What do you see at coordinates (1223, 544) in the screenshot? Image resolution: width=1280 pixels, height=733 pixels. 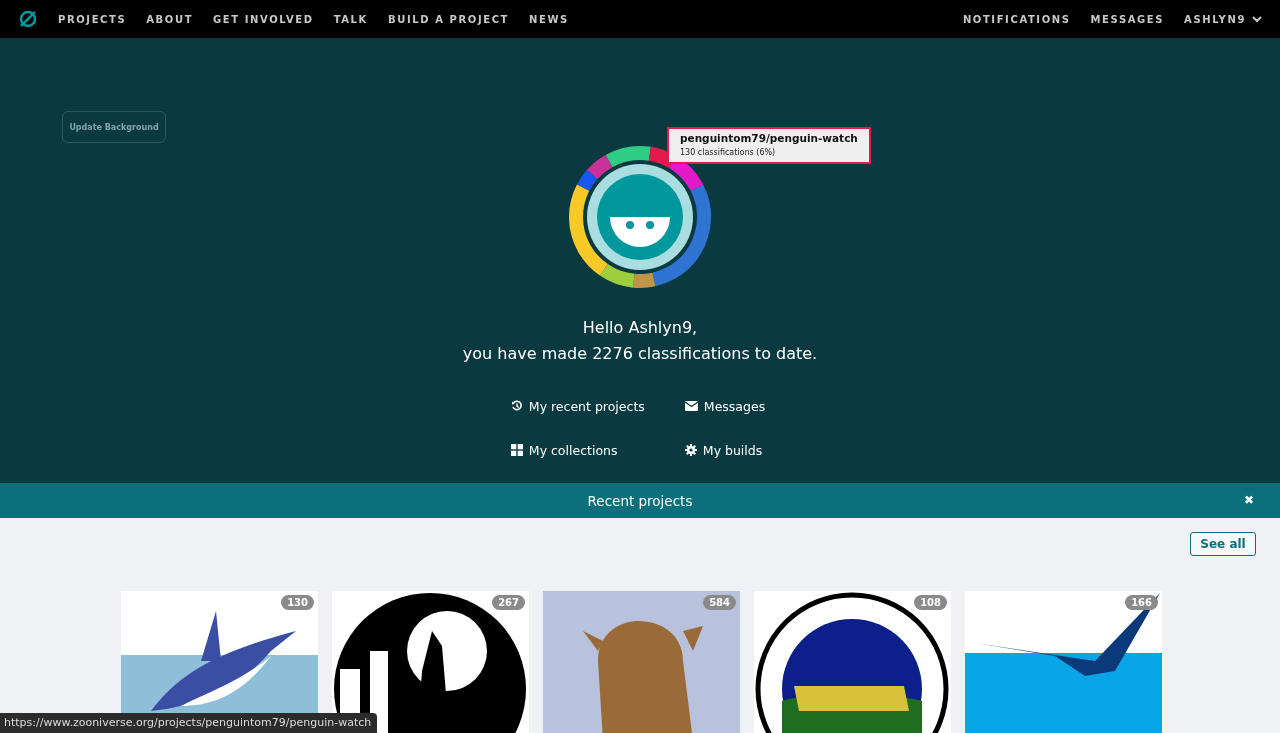 I see `see-all-button: See all` at bounding box center [1223, 544].